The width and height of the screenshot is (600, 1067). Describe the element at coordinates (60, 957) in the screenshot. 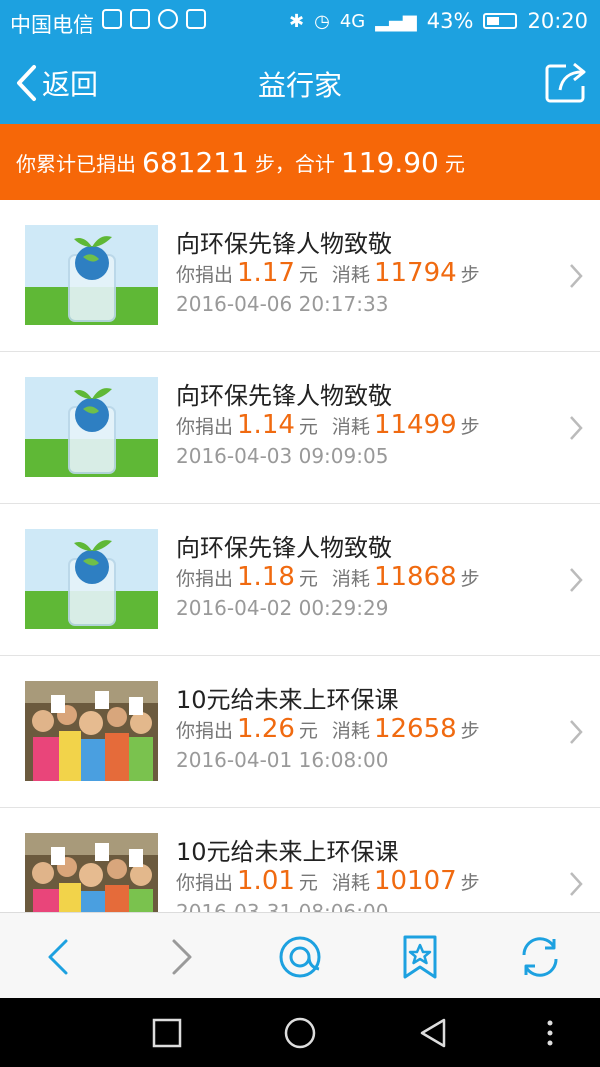

I see `back-icon` at that location.